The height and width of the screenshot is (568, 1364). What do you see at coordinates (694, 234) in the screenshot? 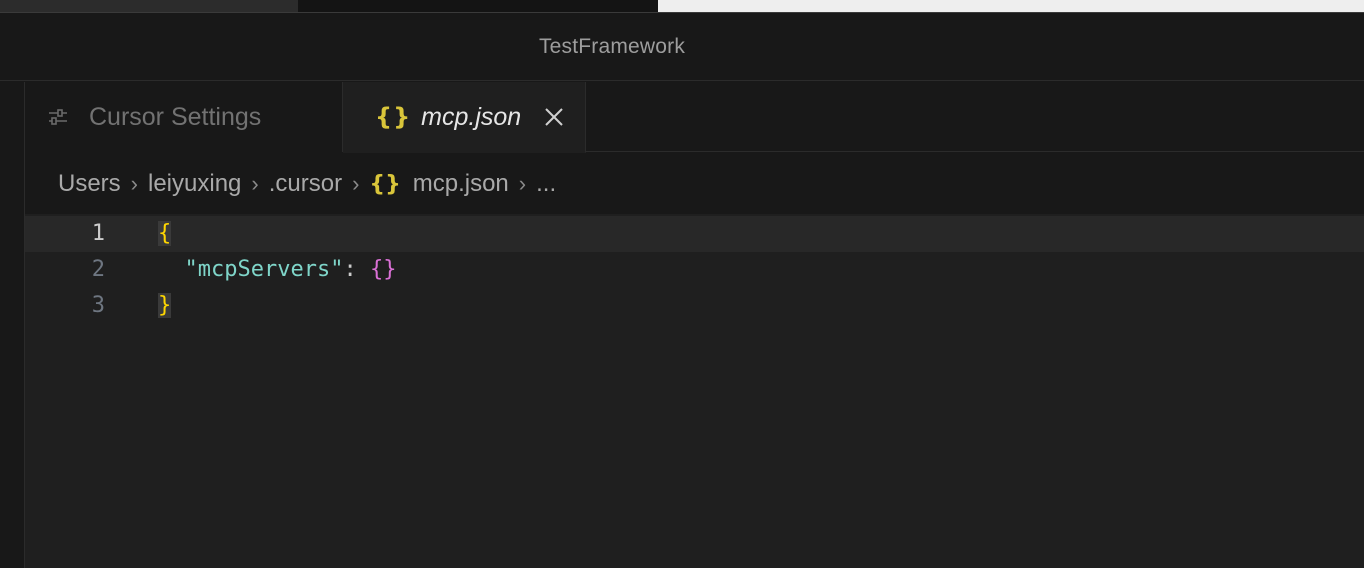
I see `code-line: 1 {` at bounding box center [694, 234].